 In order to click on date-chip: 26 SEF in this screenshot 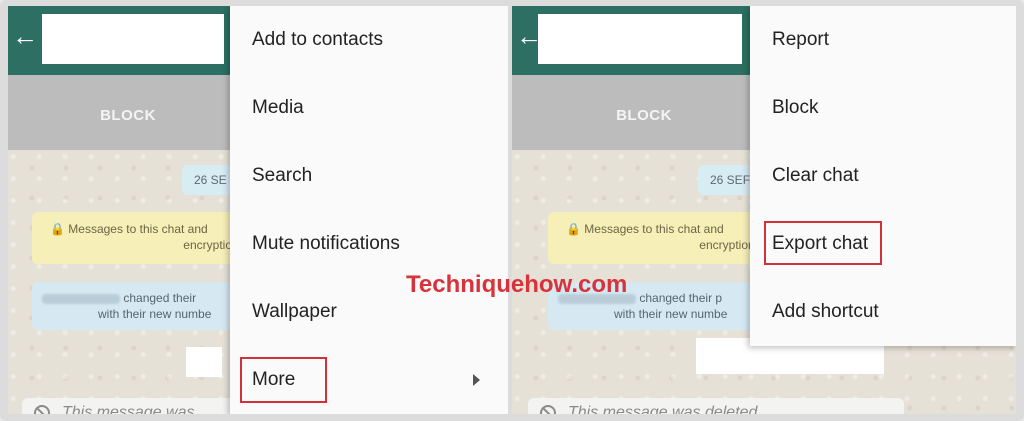, I will do `click(728, 180)`.